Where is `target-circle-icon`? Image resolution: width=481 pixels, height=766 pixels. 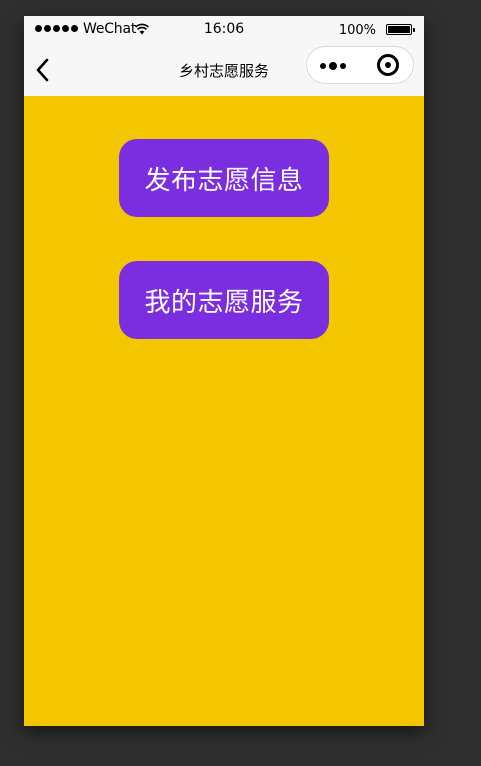 target-circle-icon is located at coordinates (388, 65).